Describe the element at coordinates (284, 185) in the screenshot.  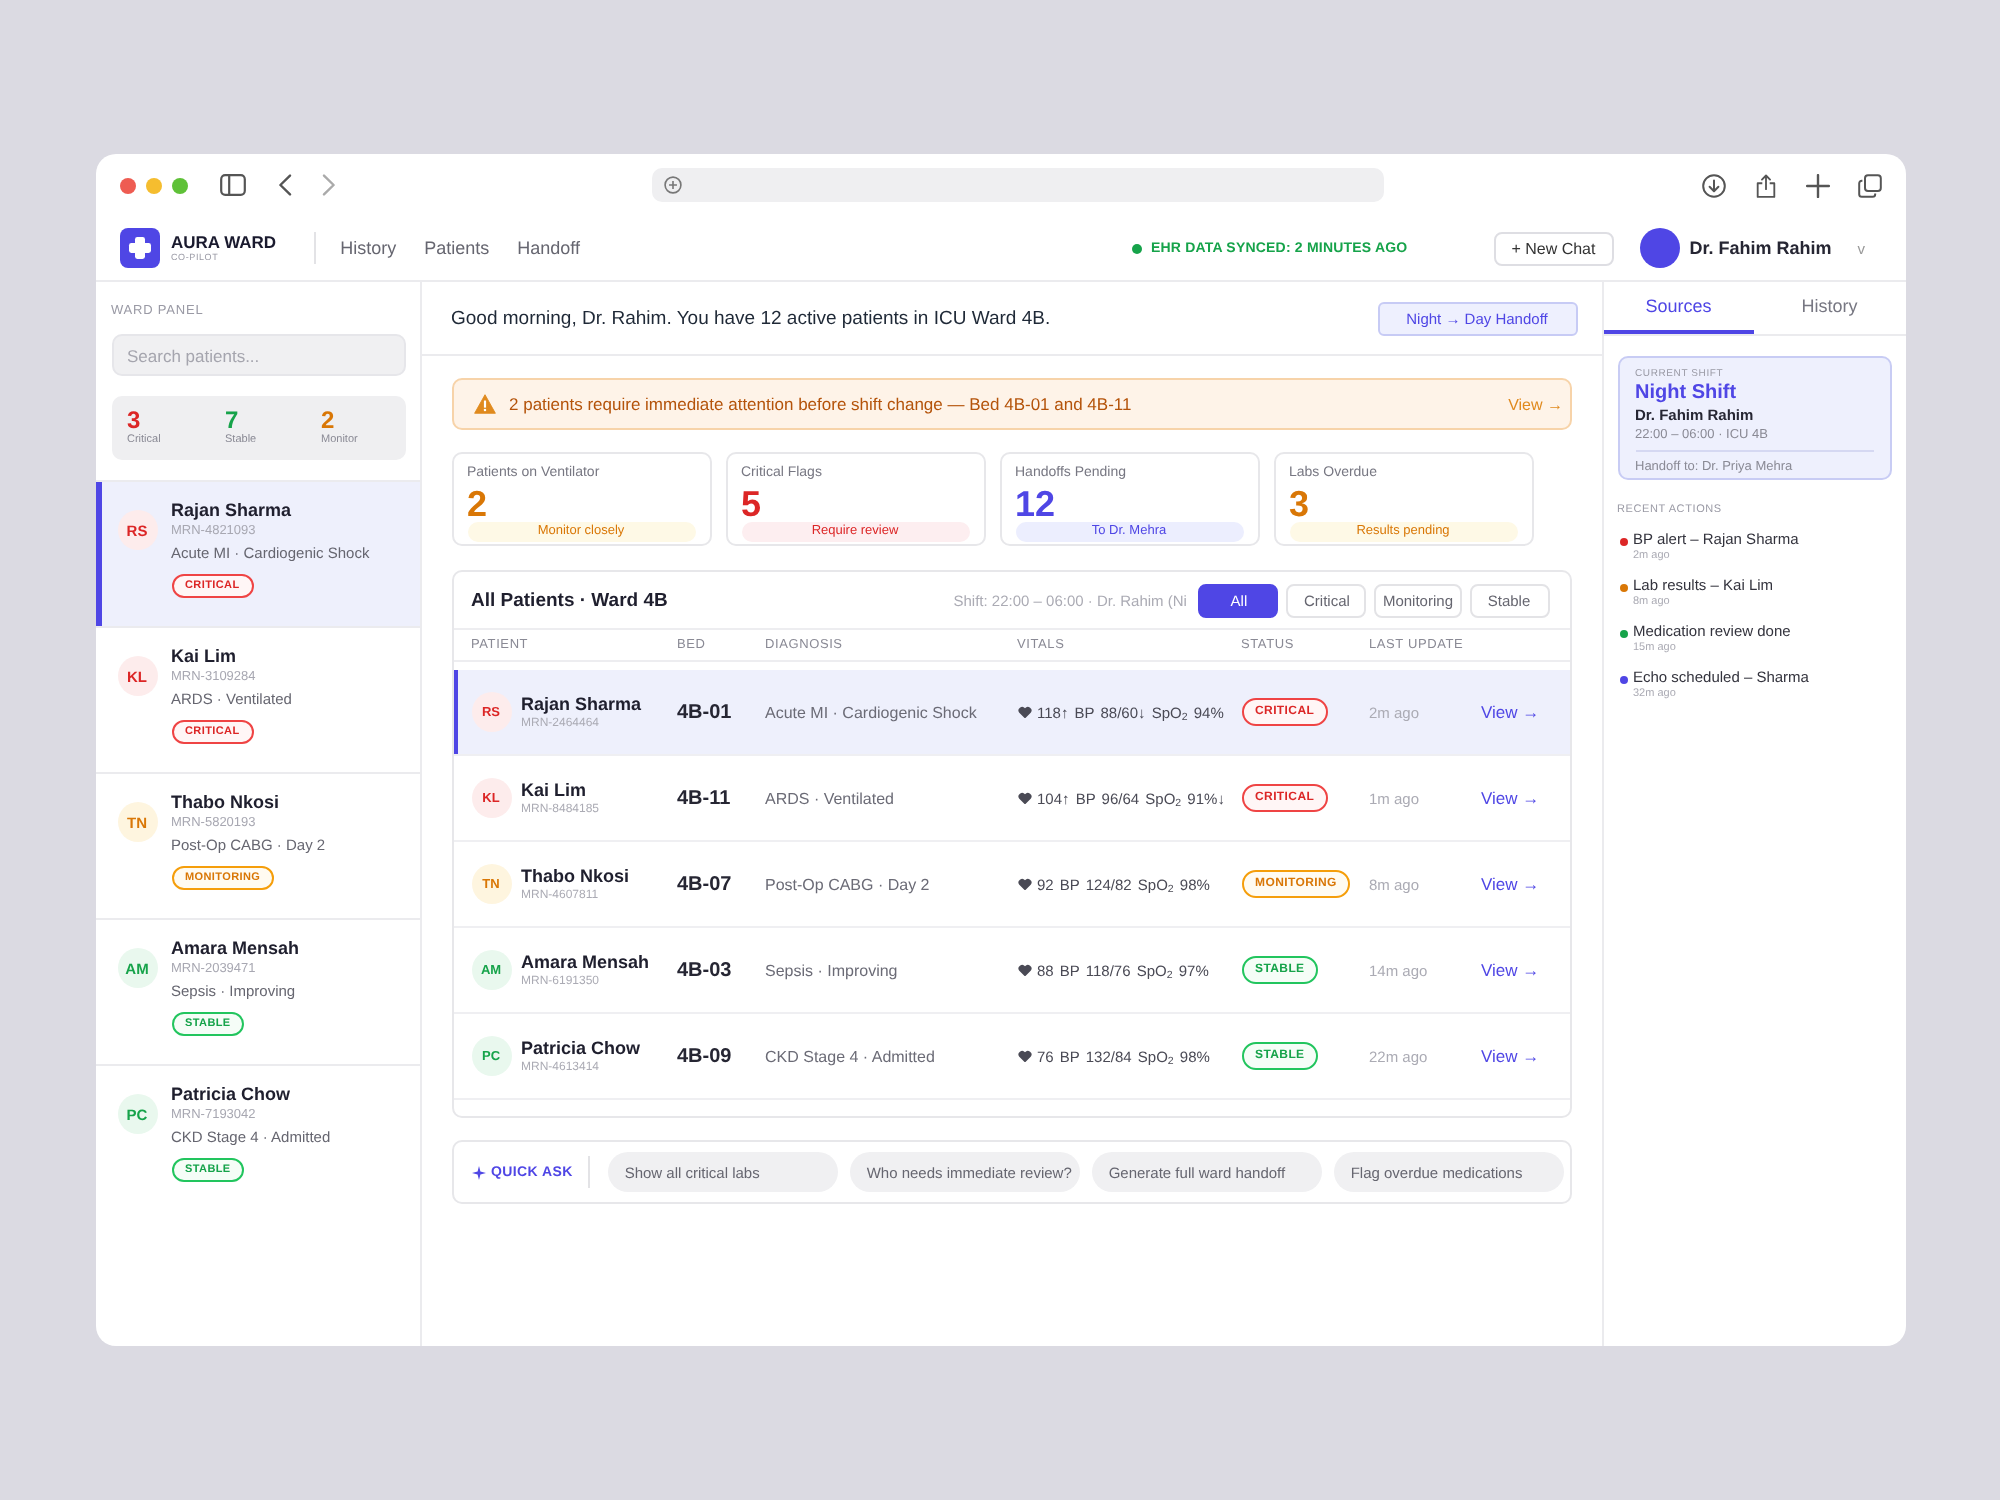
I see `chevron-left-icon` at that location.